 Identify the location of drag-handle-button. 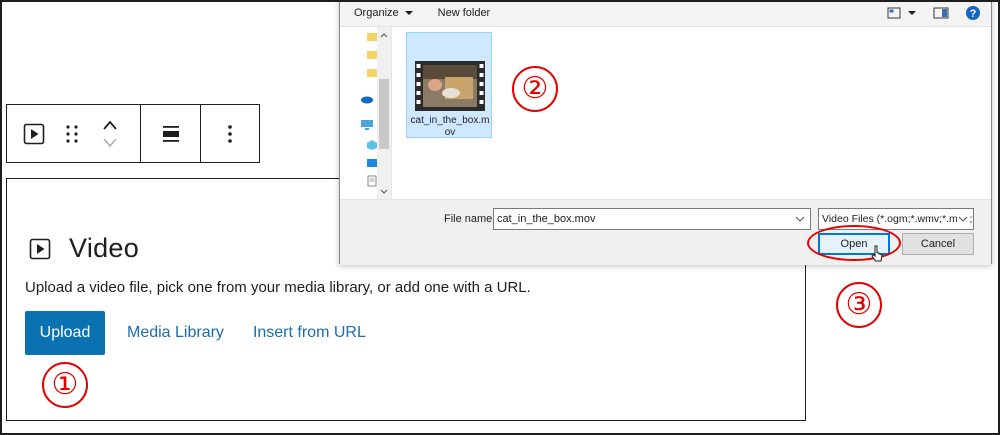
(72, 133).